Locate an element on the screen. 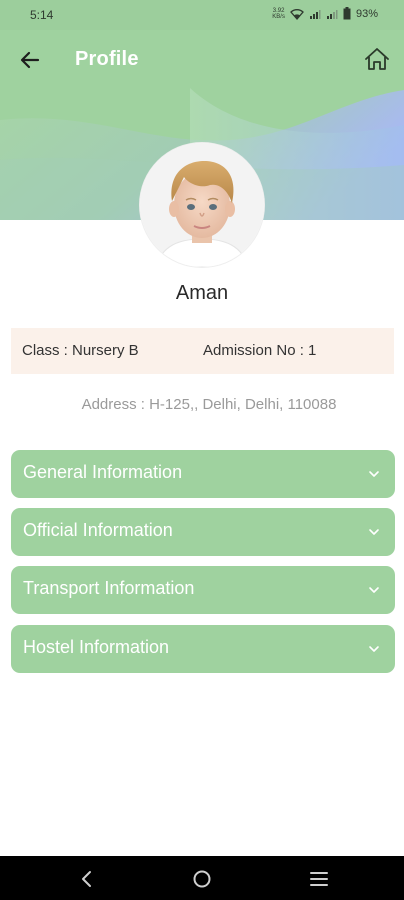 Image resolution: width=404 pixels, height=900 pixels. back-button is located at coordinates (30, 60).